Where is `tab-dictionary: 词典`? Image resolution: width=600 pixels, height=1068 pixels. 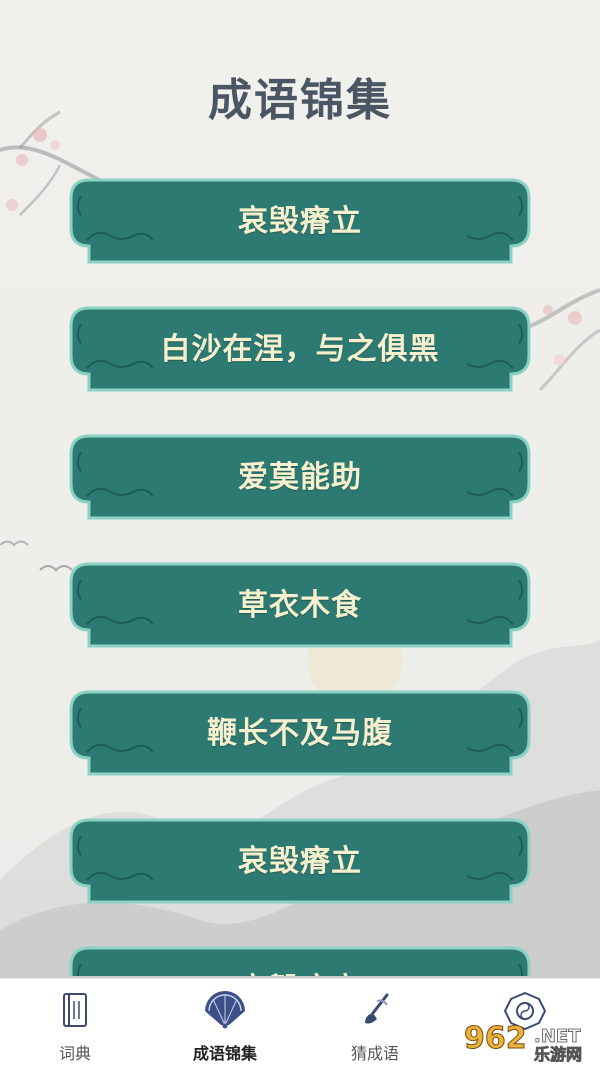
tab-dictionary: 词典 is located at coordinates (75, 1023).